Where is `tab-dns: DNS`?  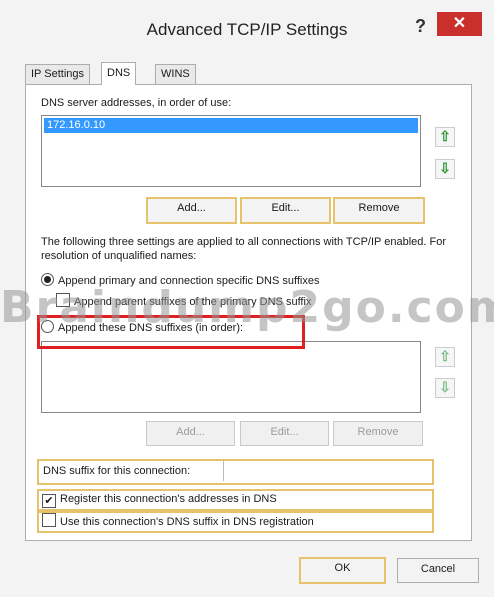 tab-dns: DNS is located at coordinates (119, 73).